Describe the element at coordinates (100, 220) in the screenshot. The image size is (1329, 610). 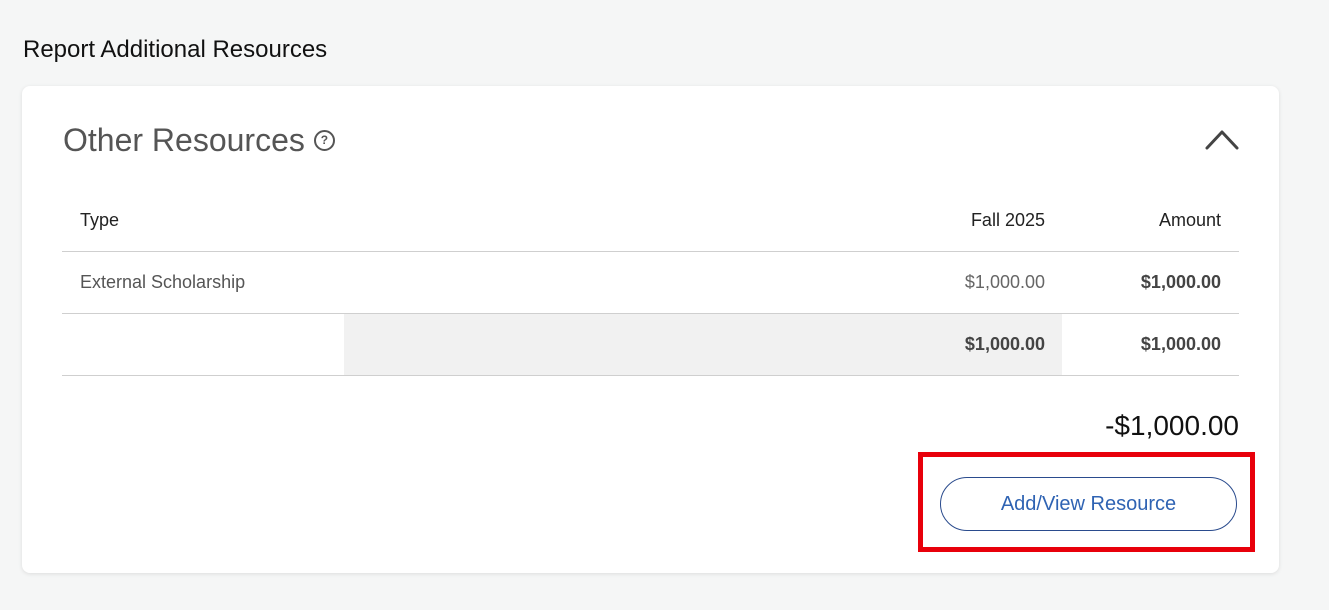
I see `header-type: Type` at that location.